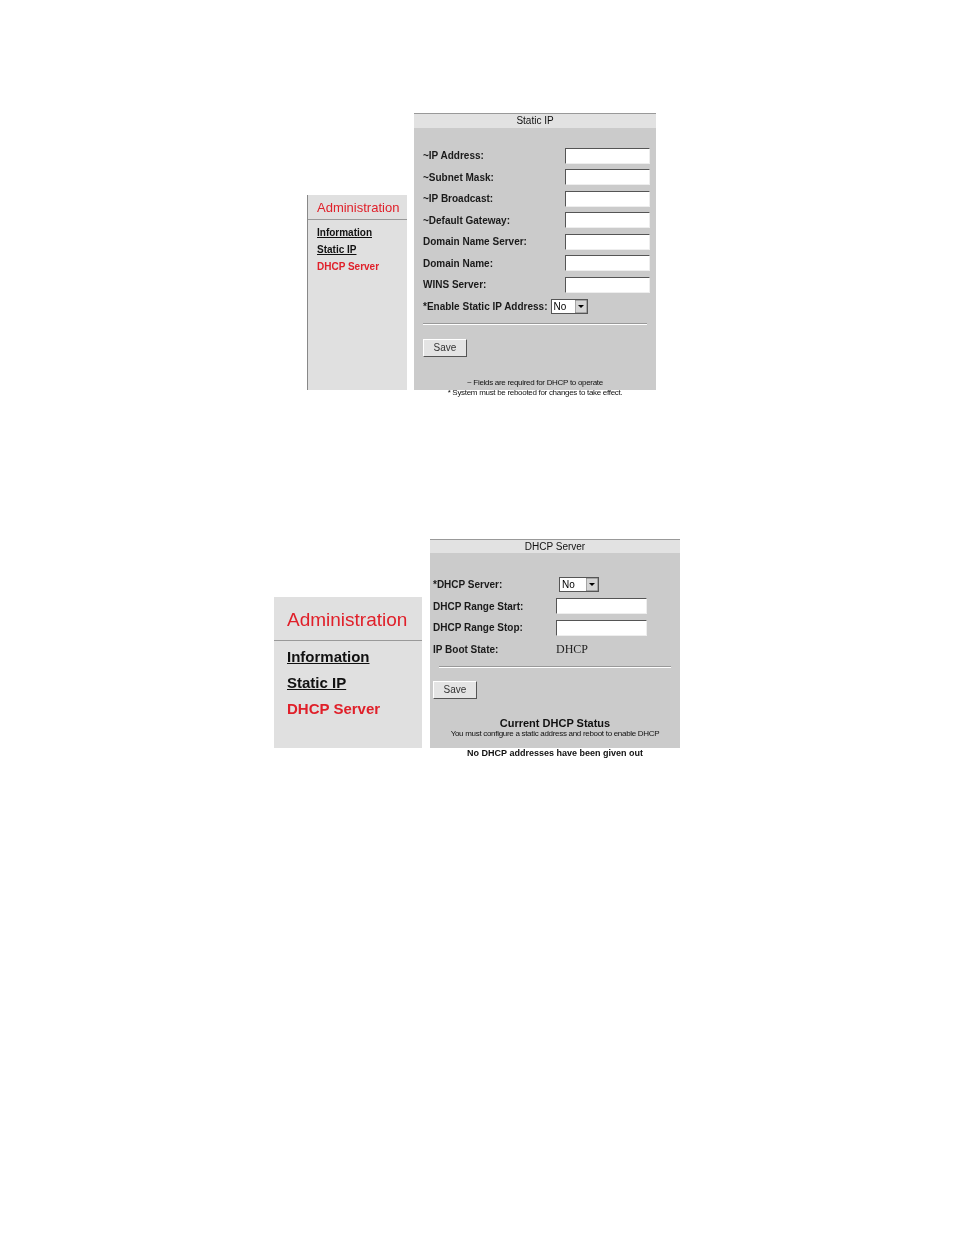  What do you see at coordinates (475, 242) in the screenshot?
I see `field-label: Domain Name Server:` at bounding box center [475, 242].